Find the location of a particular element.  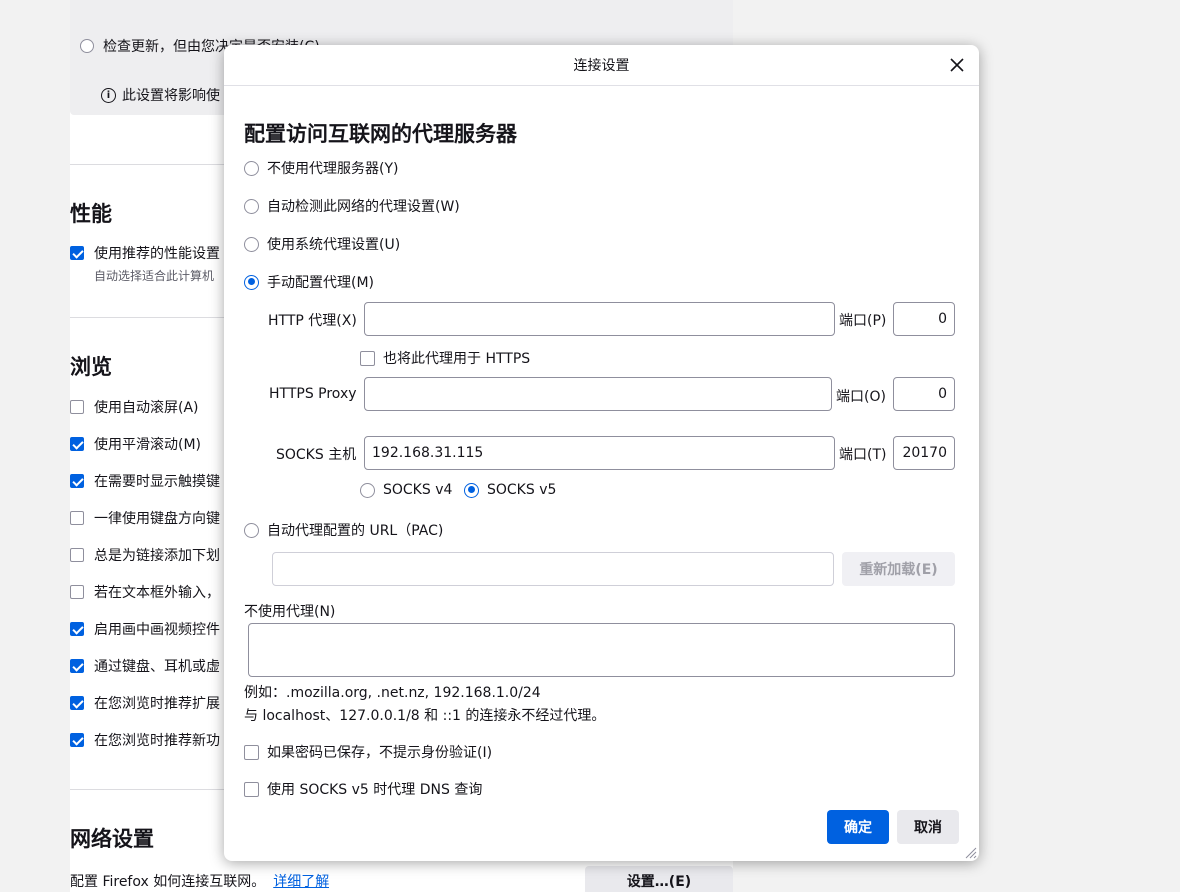

socks-v5-option: SOCKS v5 is located at coordinates (510, 490).